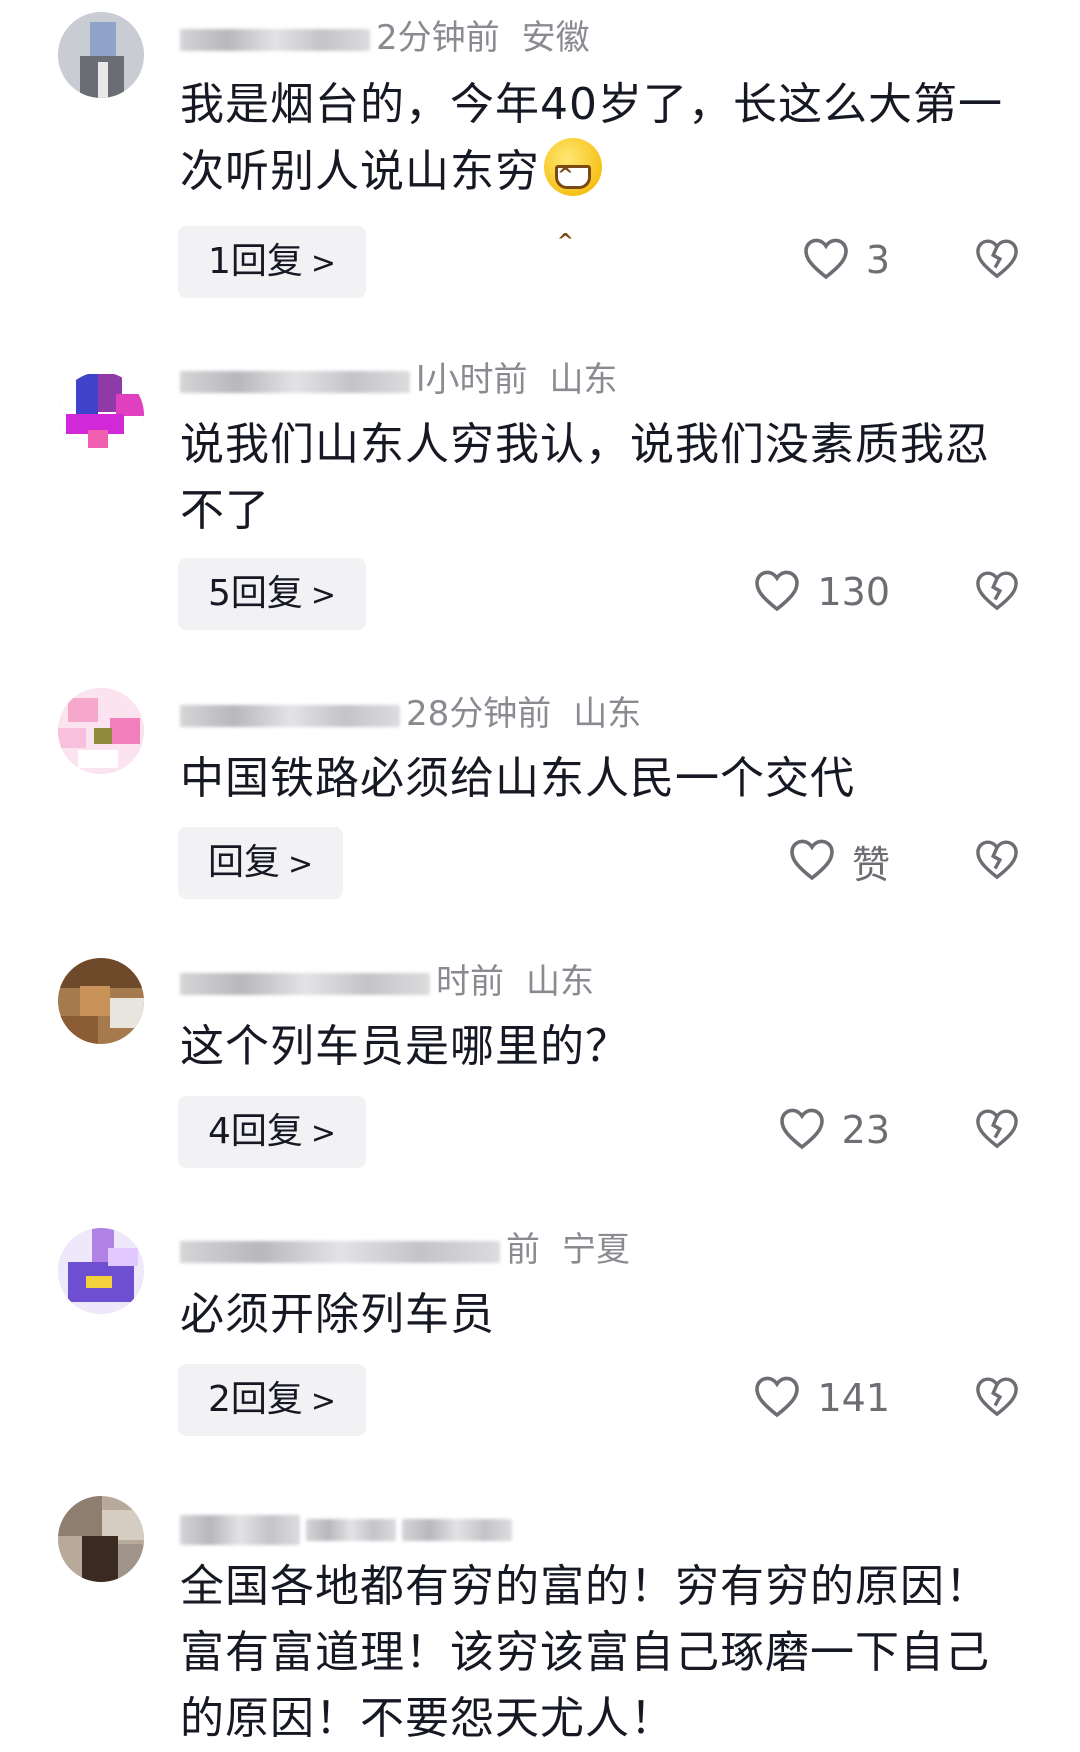  I want to click on comment-text: 中国铁路必须给山东人民一个交代, so click(517, 778).